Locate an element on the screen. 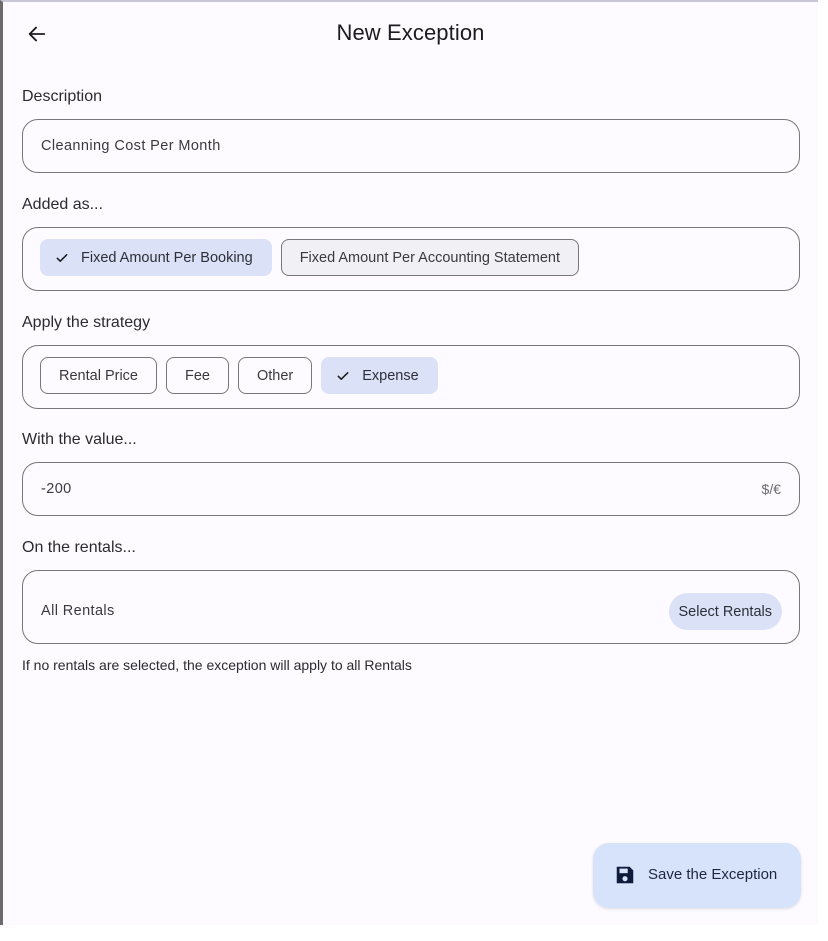  description-label: Description is located at coordinates (62, 96).